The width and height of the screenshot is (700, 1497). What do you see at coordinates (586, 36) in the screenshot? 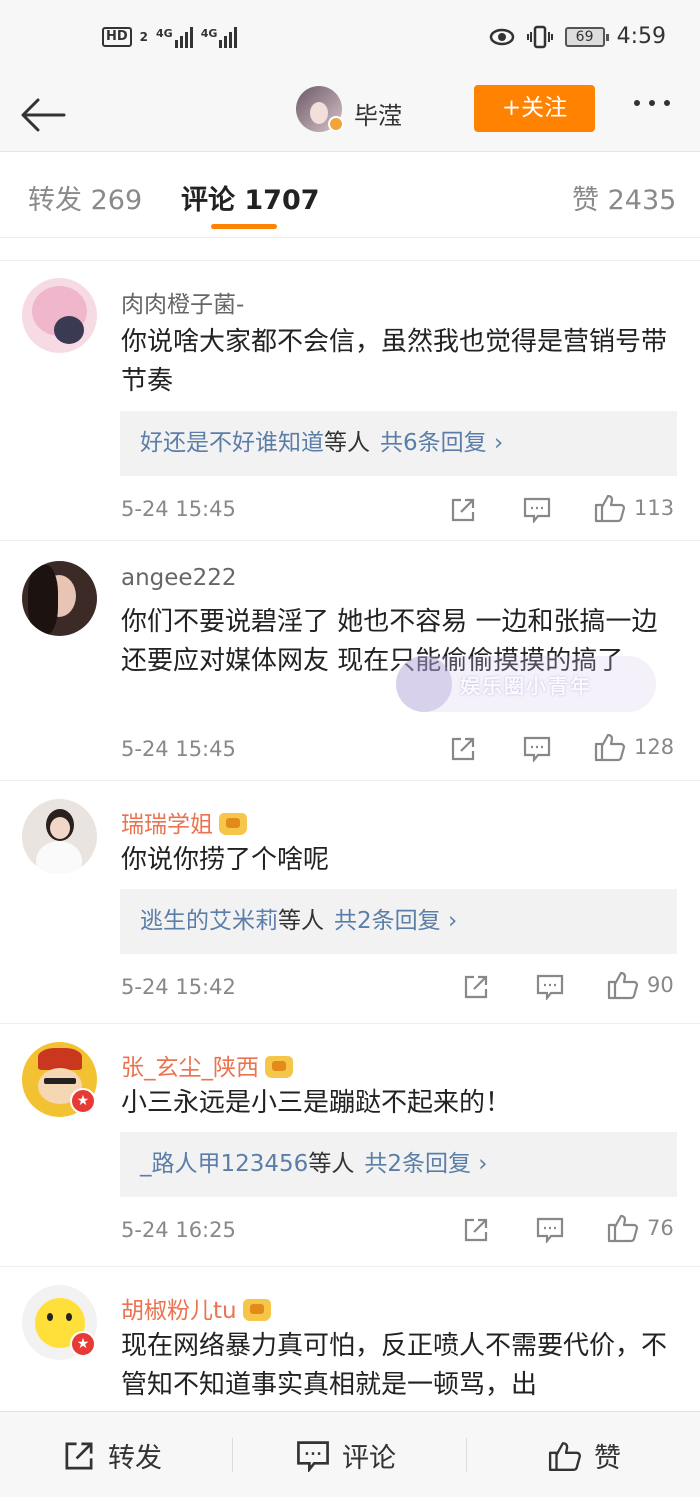
I see `battery-icon: 69` at bounding box center [586, 36].